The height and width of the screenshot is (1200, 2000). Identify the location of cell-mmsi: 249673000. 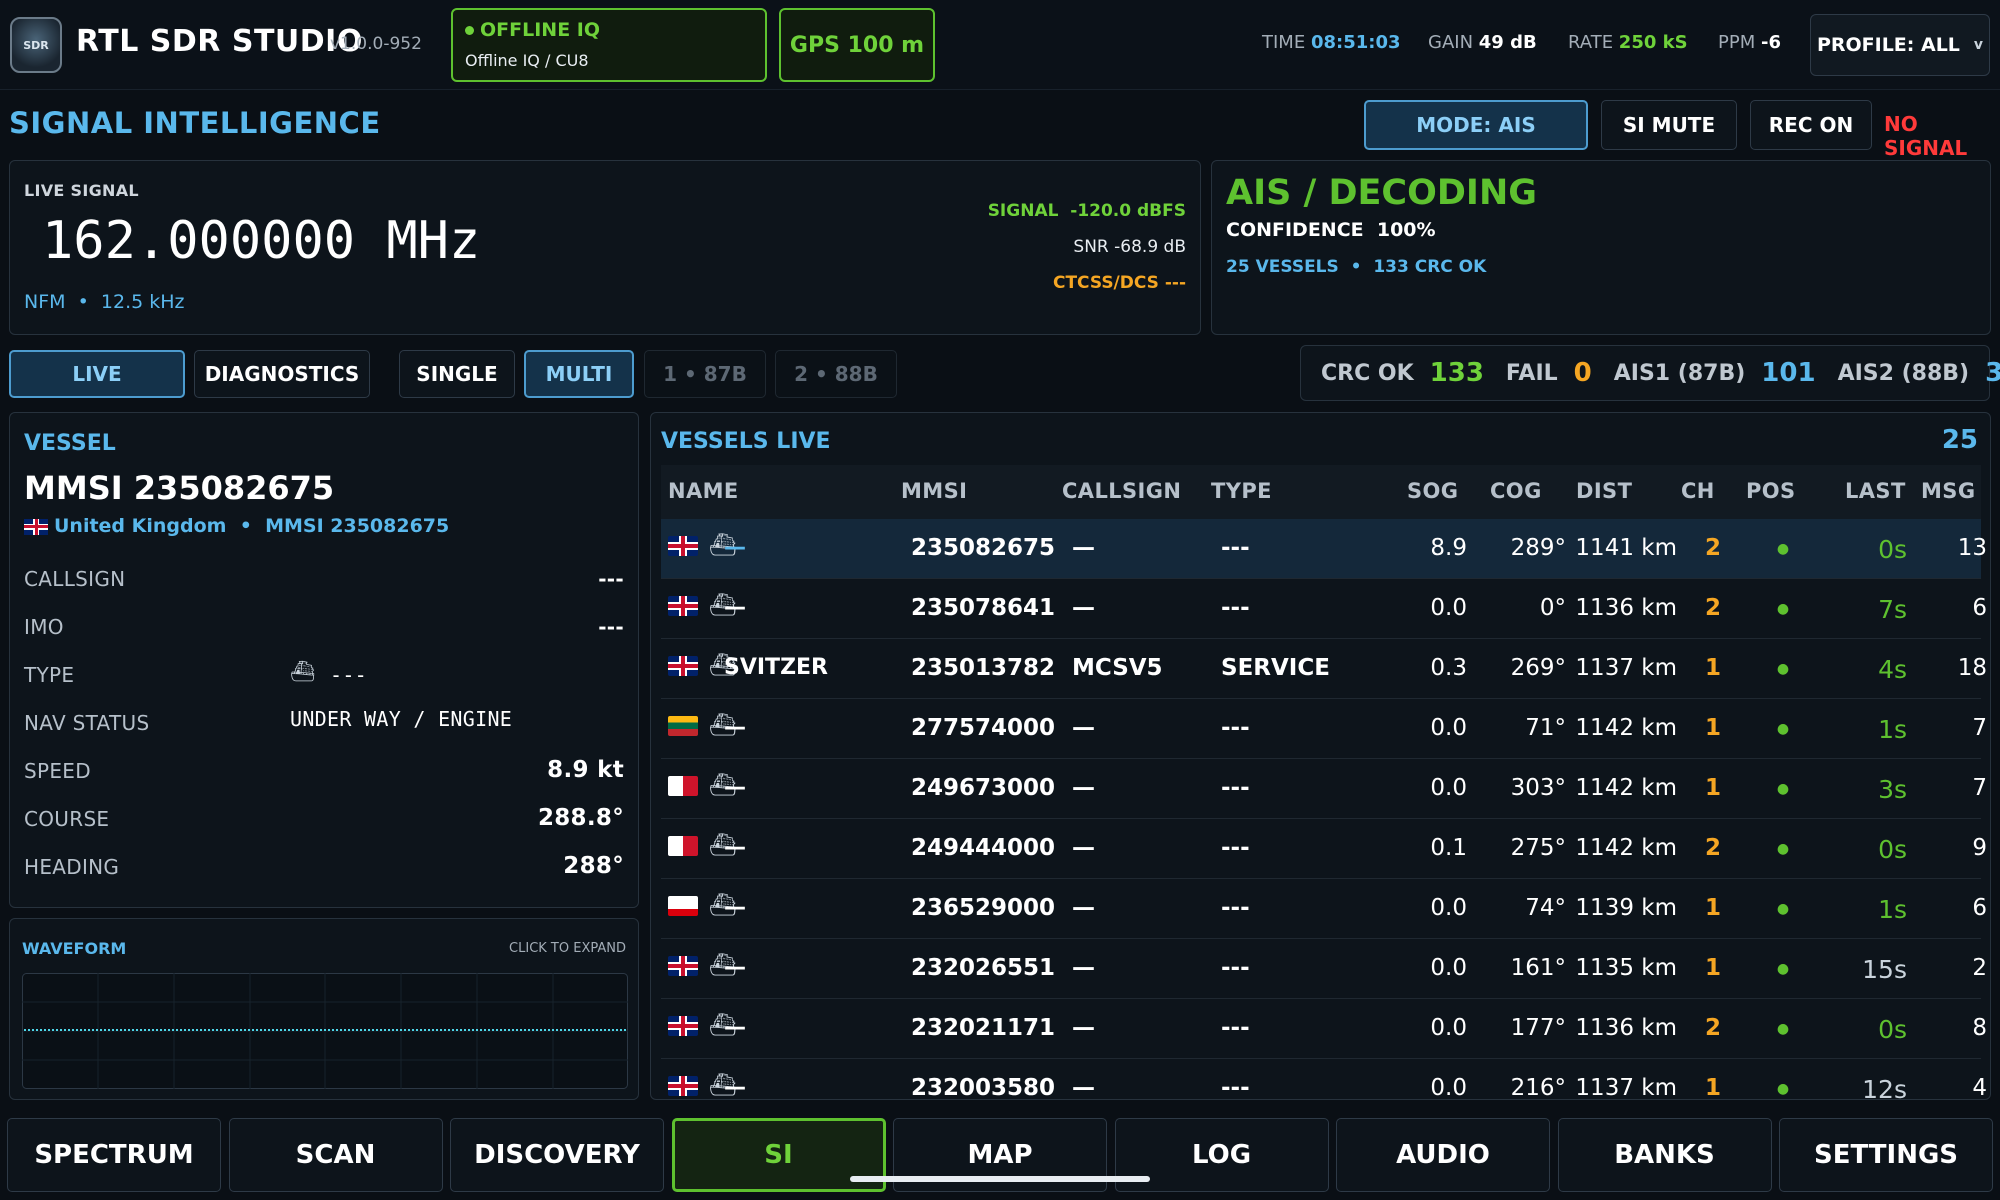
(983, 788).